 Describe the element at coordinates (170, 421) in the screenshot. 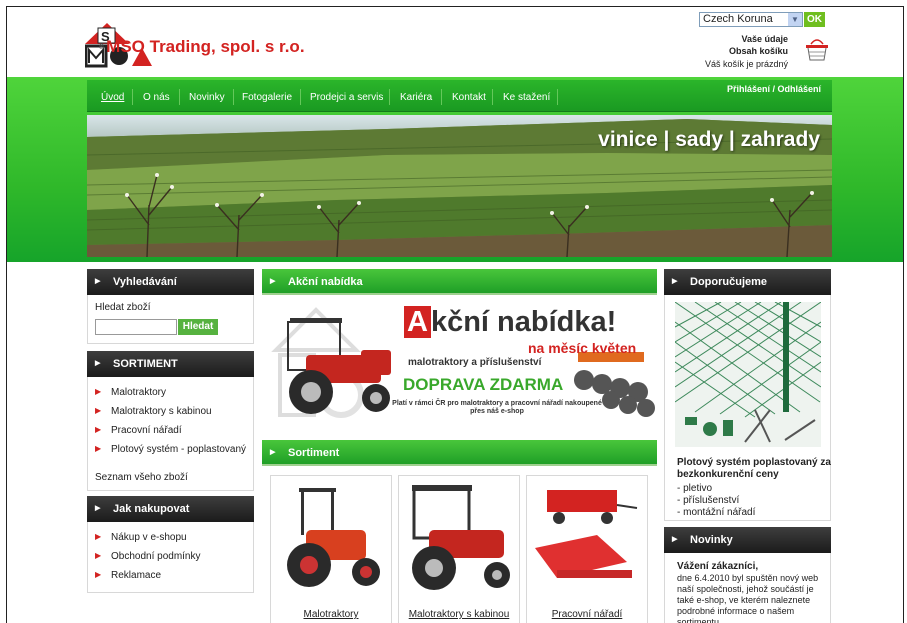

I see `sortiment-panel: ▶ SORTIMENT` at that location.